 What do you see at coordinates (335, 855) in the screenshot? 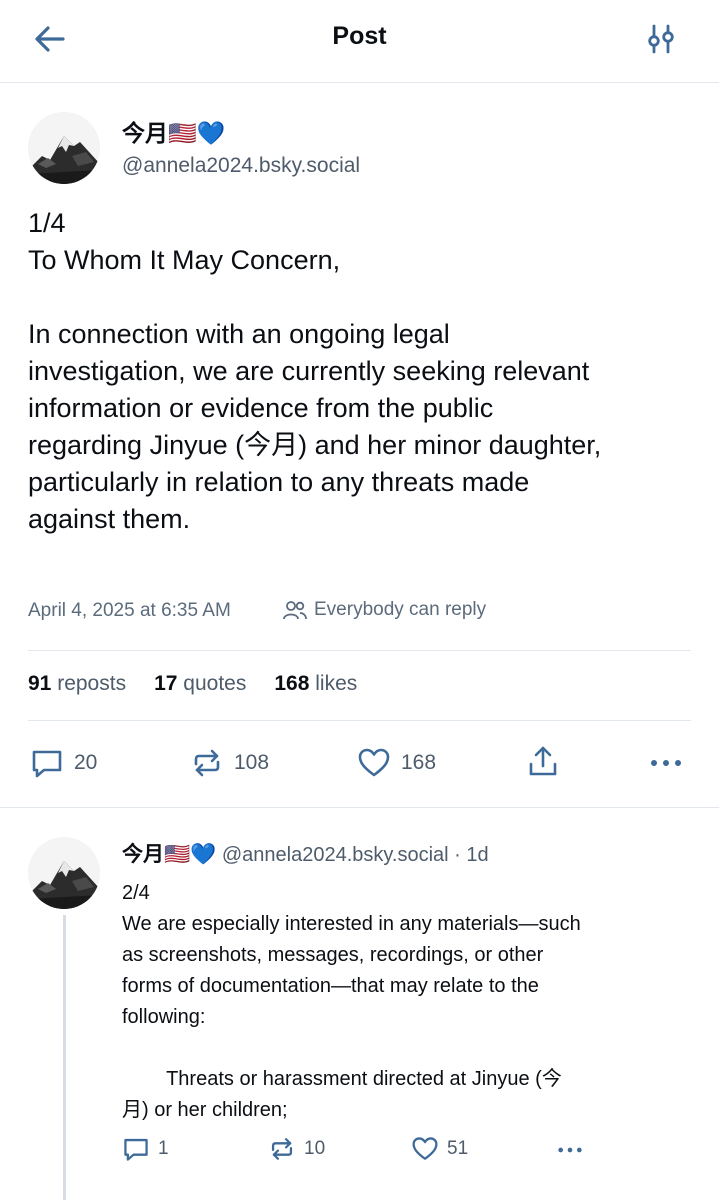
I see `reply-author-handle: @annela2024.bsky.social` at bounding box center [335, 855].